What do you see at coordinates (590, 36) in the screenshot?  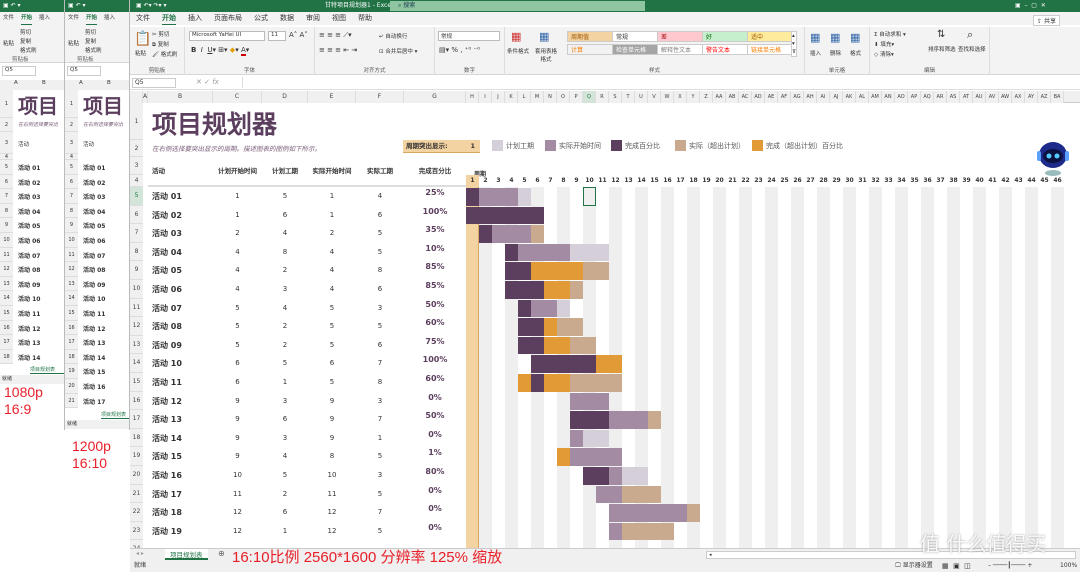 I see `cell-style-0: 周期值` at bounding box center [590, 36].